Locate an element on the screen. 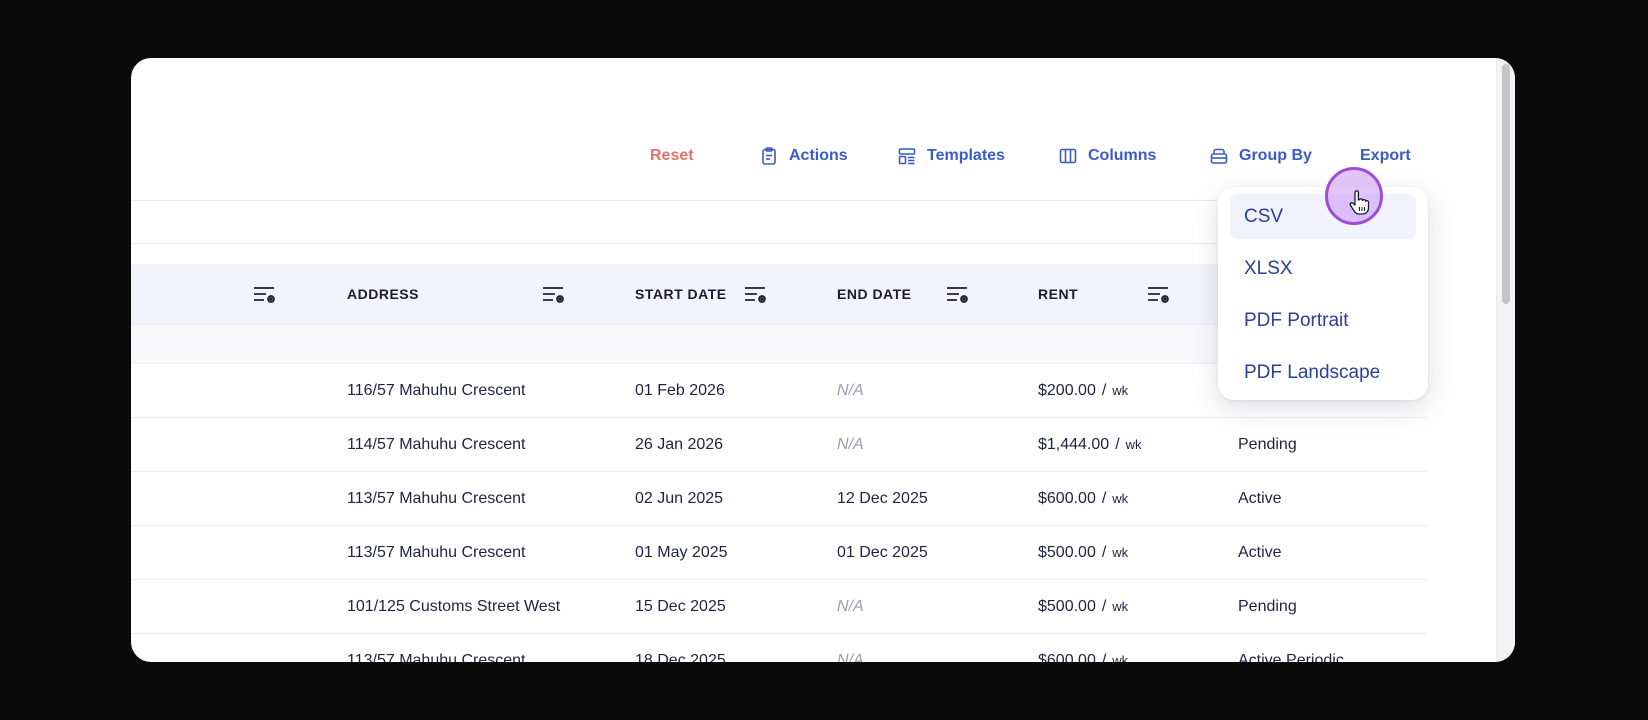  export-option-csv: CSV is located at coordinates (1323, 216).